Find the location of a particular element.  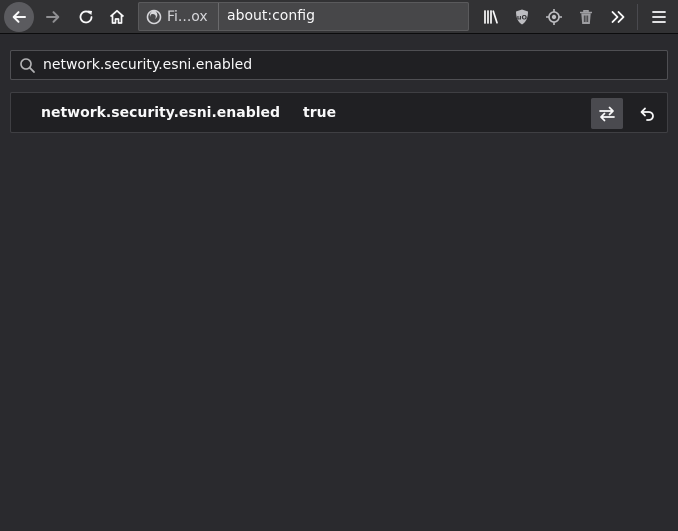

reload-button is located at coordinates (86, 17).